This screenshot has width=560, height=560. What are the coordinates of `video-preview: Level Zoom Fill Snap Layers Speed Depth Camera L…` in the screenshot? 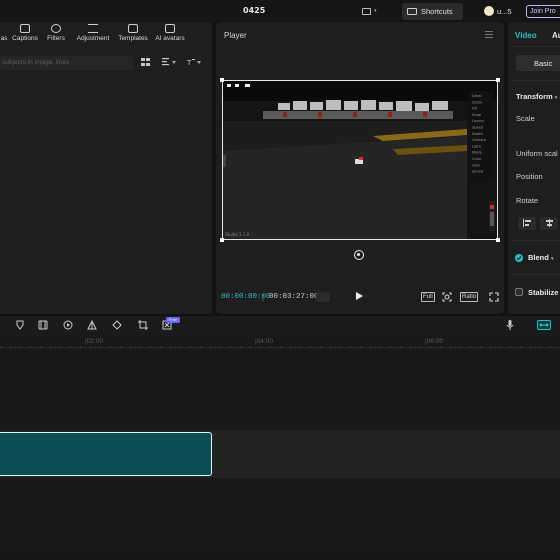 It's located at (360, 160).